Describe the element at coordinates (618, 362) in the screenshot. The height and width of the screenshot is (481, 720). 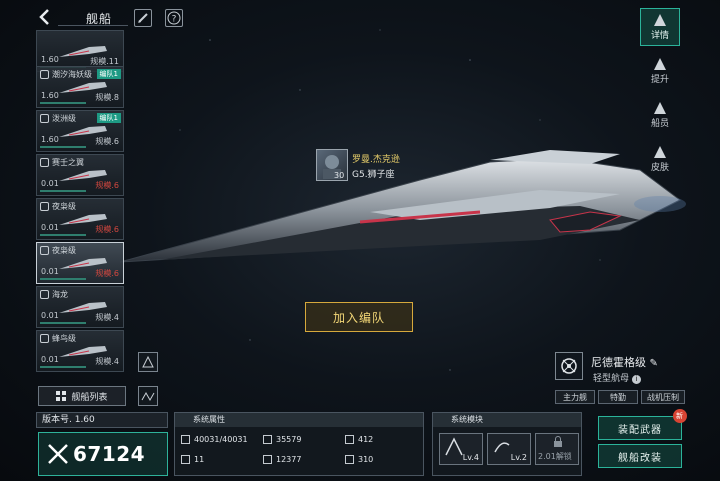
I see `ship-name-text: 尼德霍格级` at that location.